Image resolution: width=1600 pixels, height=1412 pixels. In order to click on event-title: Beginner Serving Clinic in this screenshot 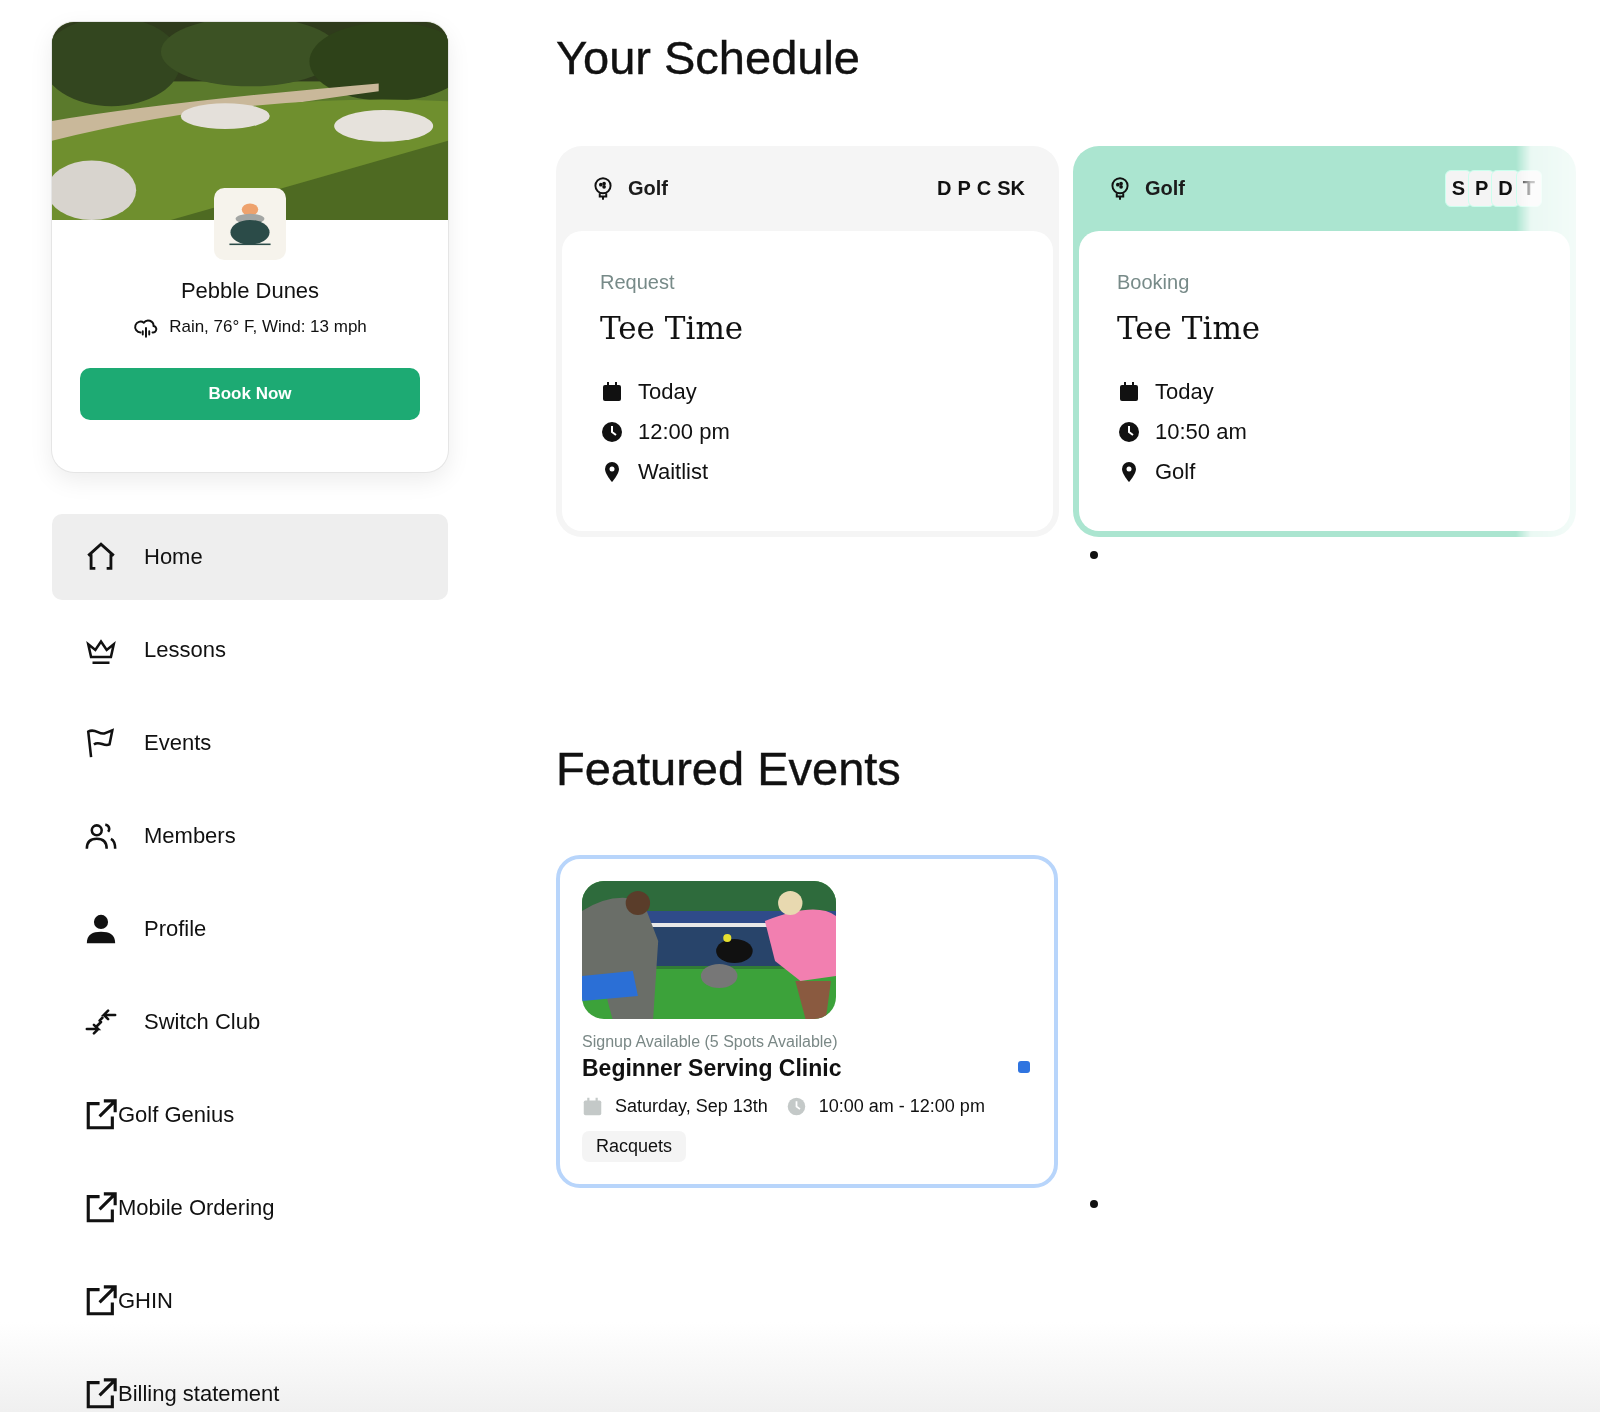, I will do `click(712, 1068)`.